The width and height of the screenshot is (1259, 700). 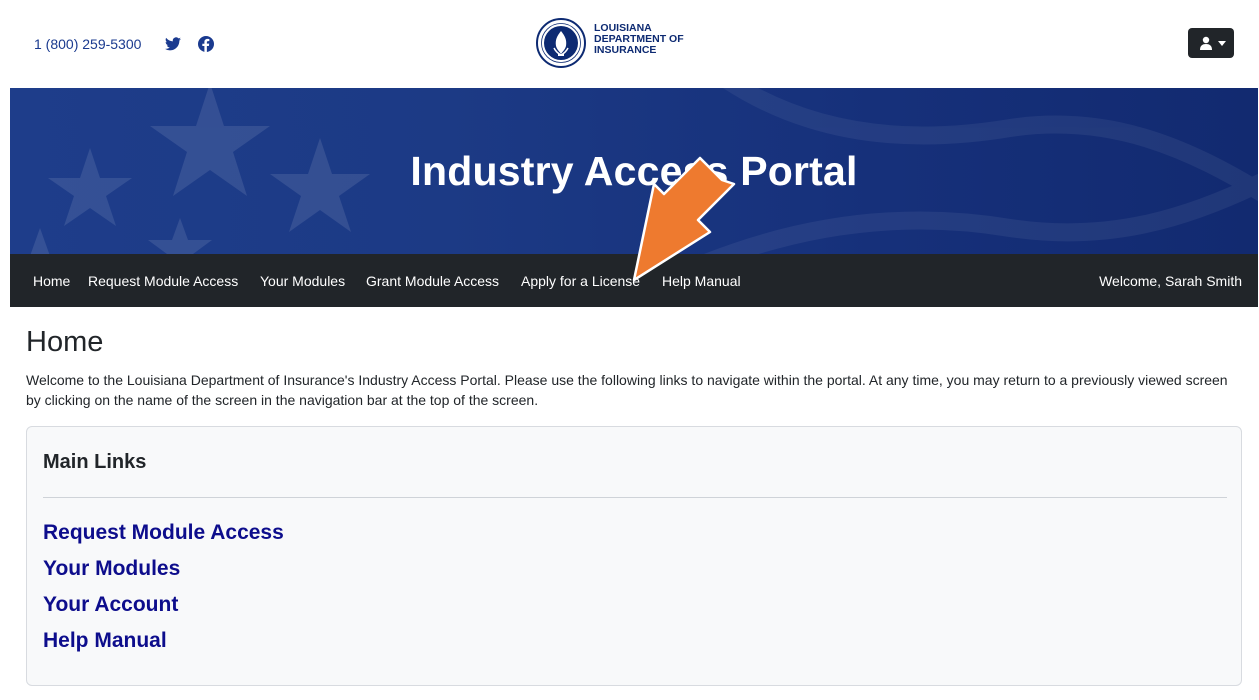 I want to click on facebook-icon, so click(x=206, y=44).